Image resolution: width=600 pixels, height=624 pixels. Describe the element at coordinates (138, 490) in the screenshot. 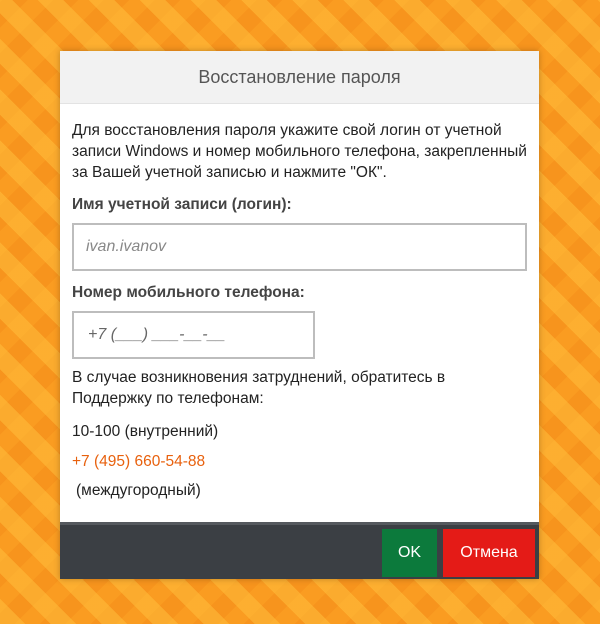

I see `external-phone-note: (междугородный)` at that location.